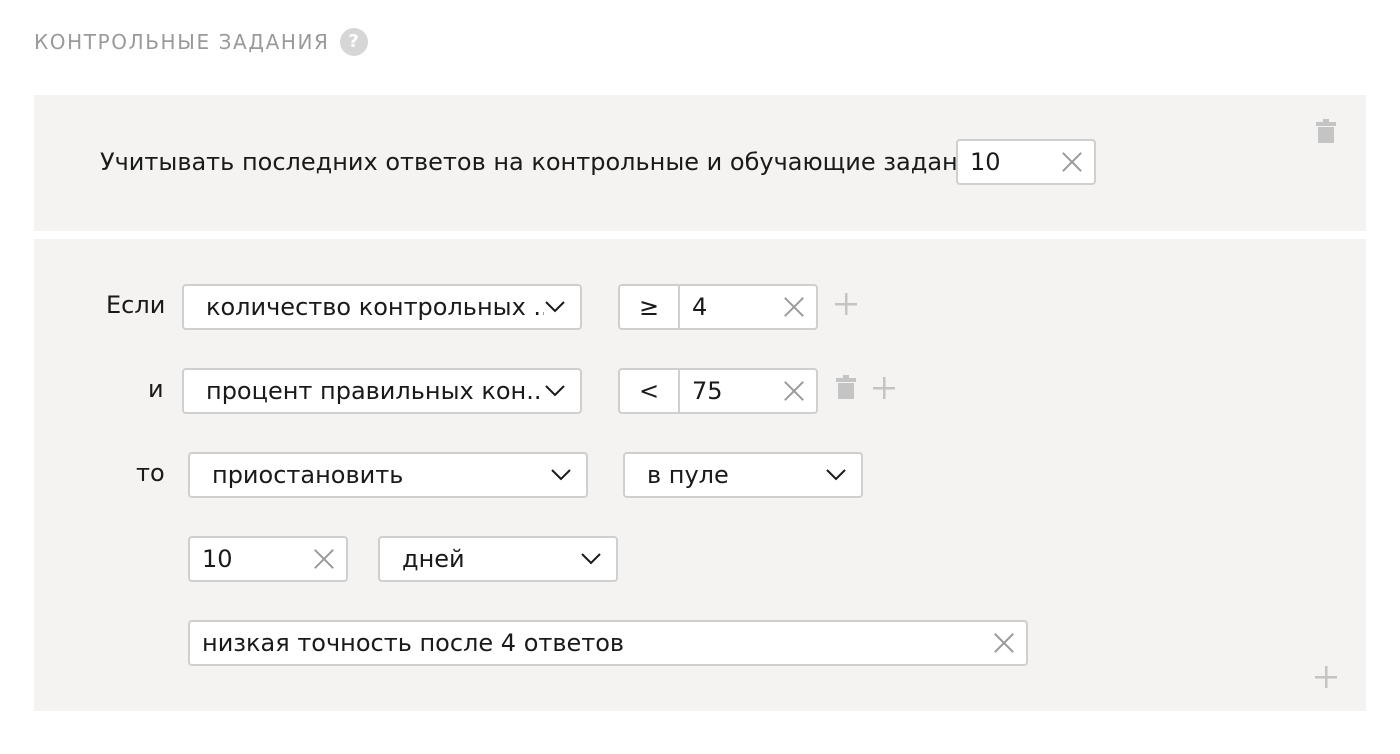 The width and height of the screenshot is (1400, 754). Describe the element at coordinates (700, 307) in the screenshot. I see `condition-1-value: 4` at that location.